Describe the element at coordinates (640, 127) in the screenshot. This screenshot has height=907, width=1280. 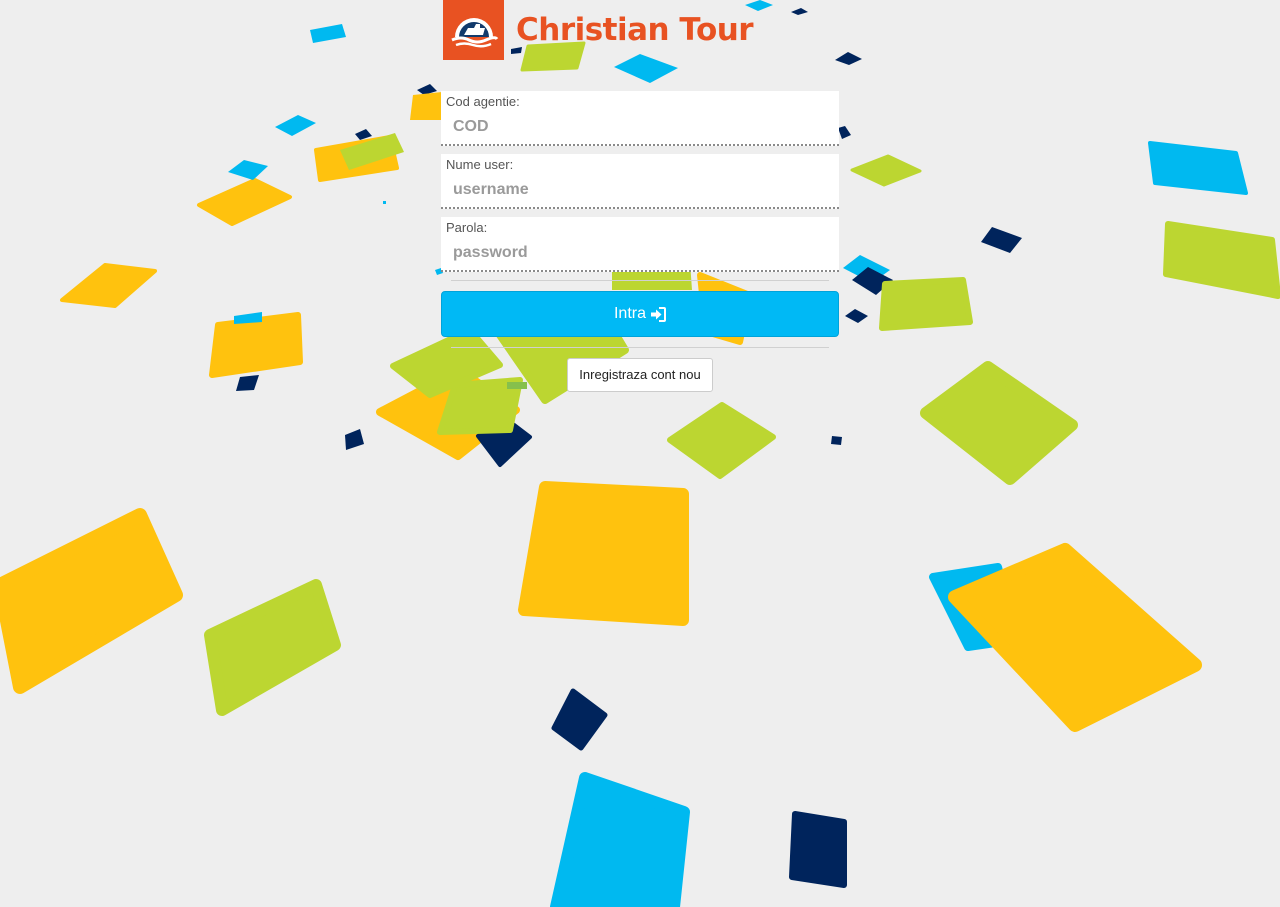
I see `agency-code-input` at that location.